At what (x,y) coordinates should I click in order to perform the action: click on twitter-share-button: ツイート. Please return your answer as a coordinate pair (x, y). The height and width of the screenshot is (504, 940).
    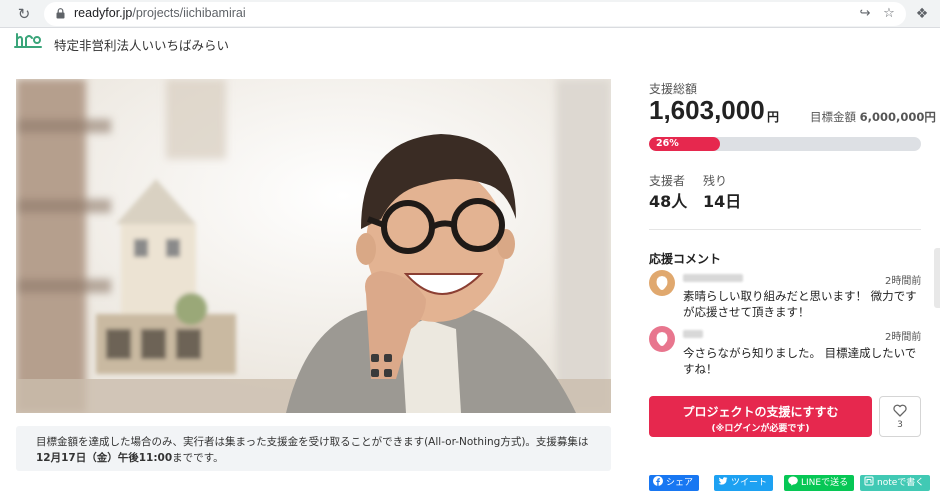
    Looking at the image, I should click on (744, 483).